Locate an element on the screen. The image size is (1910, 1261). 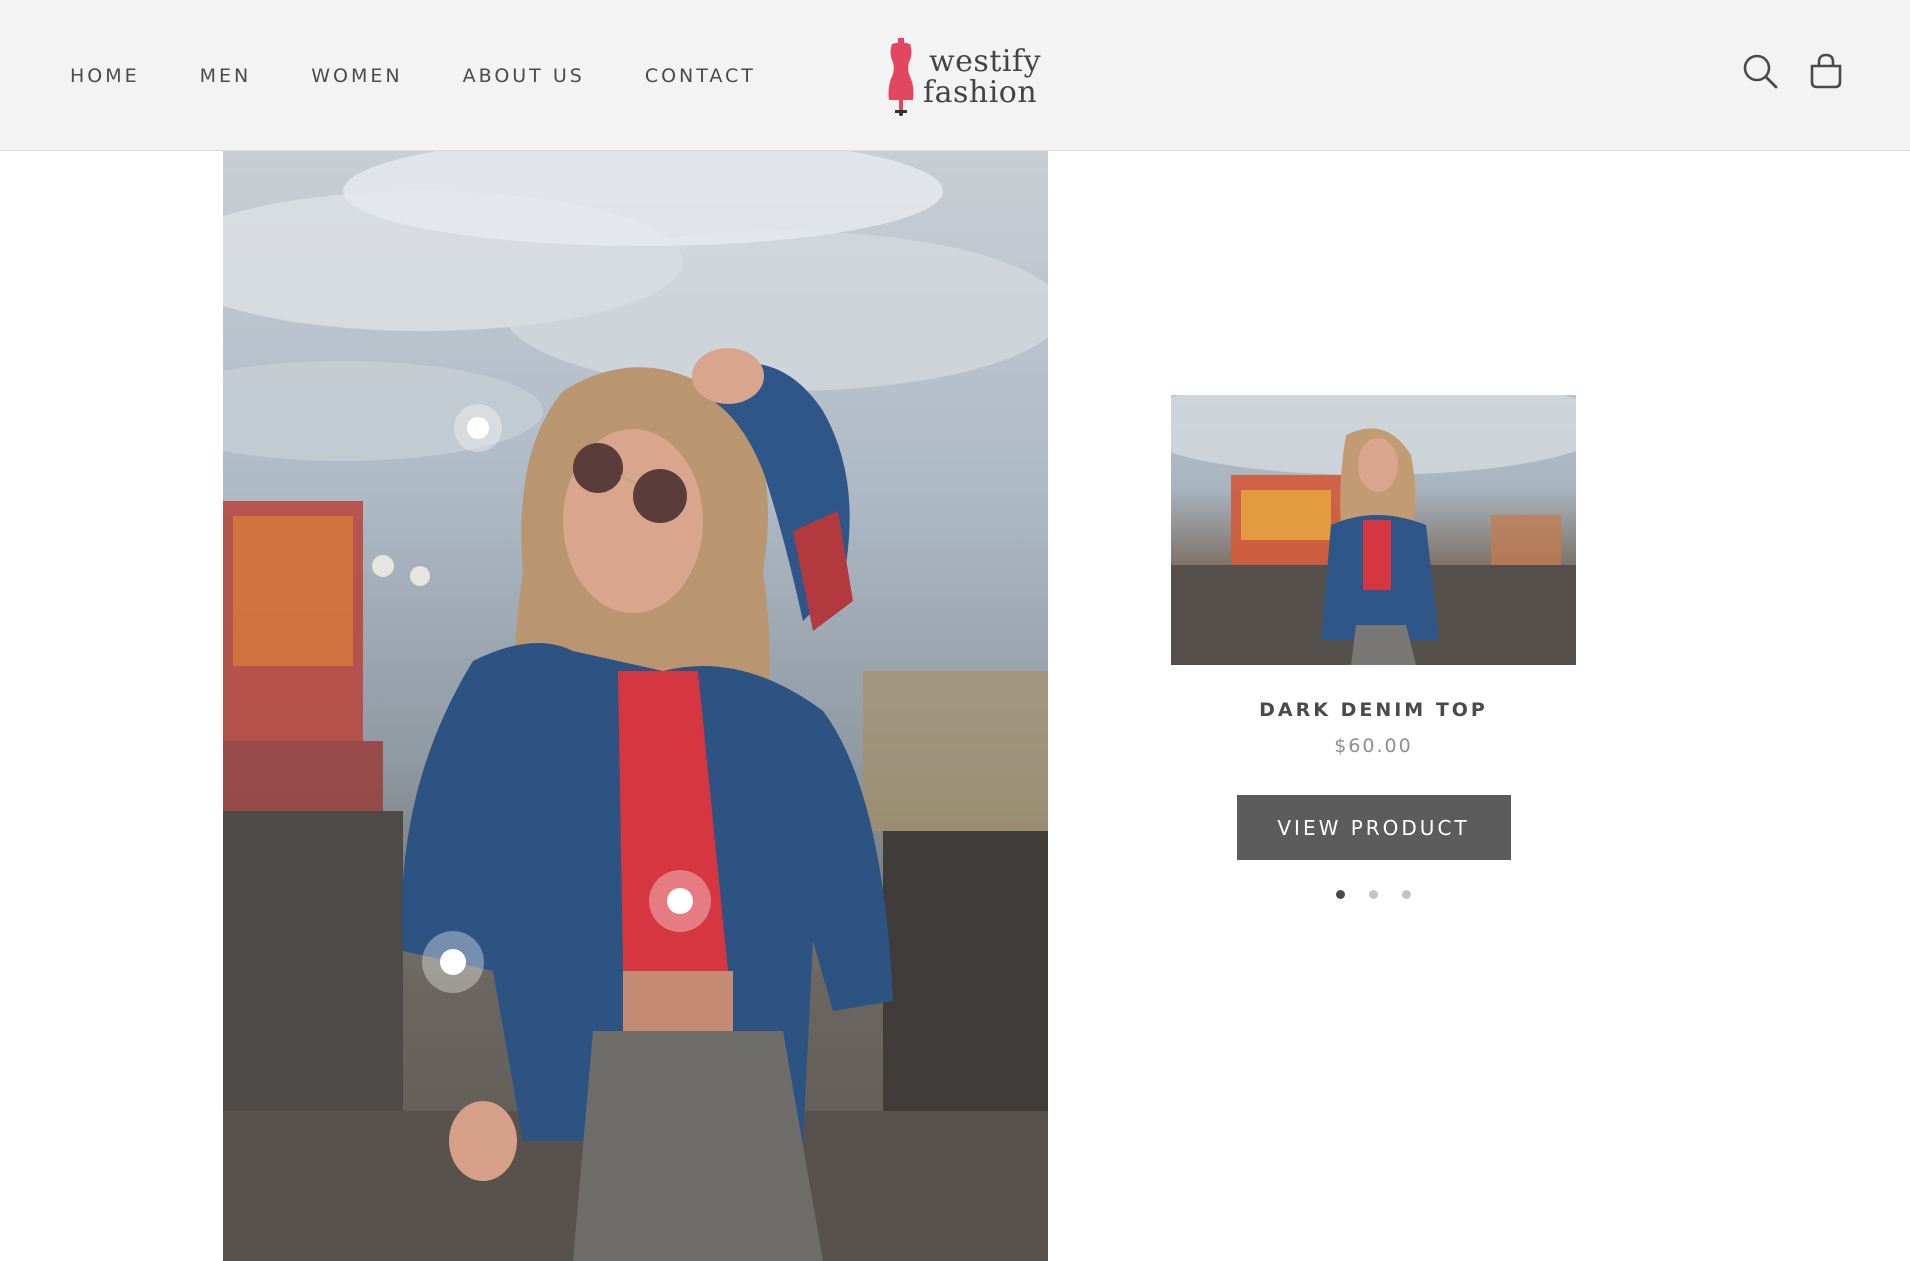
logo-wordmark: westify fashion is located at coordinates (982, 77).